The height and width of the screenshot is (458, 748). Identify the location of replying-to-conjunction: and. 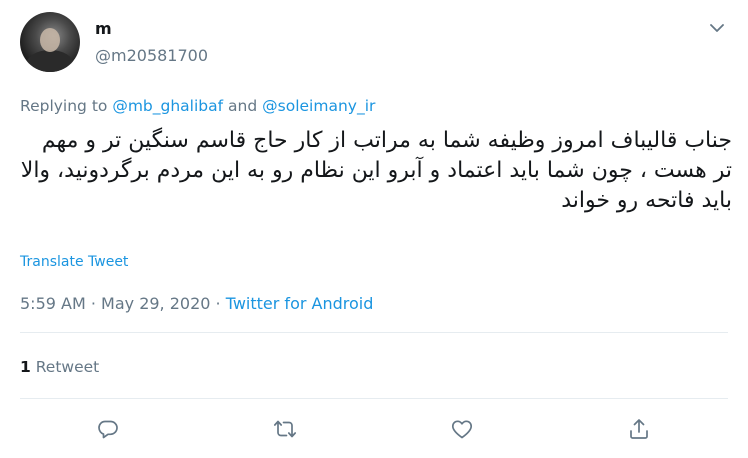
(243, 106).